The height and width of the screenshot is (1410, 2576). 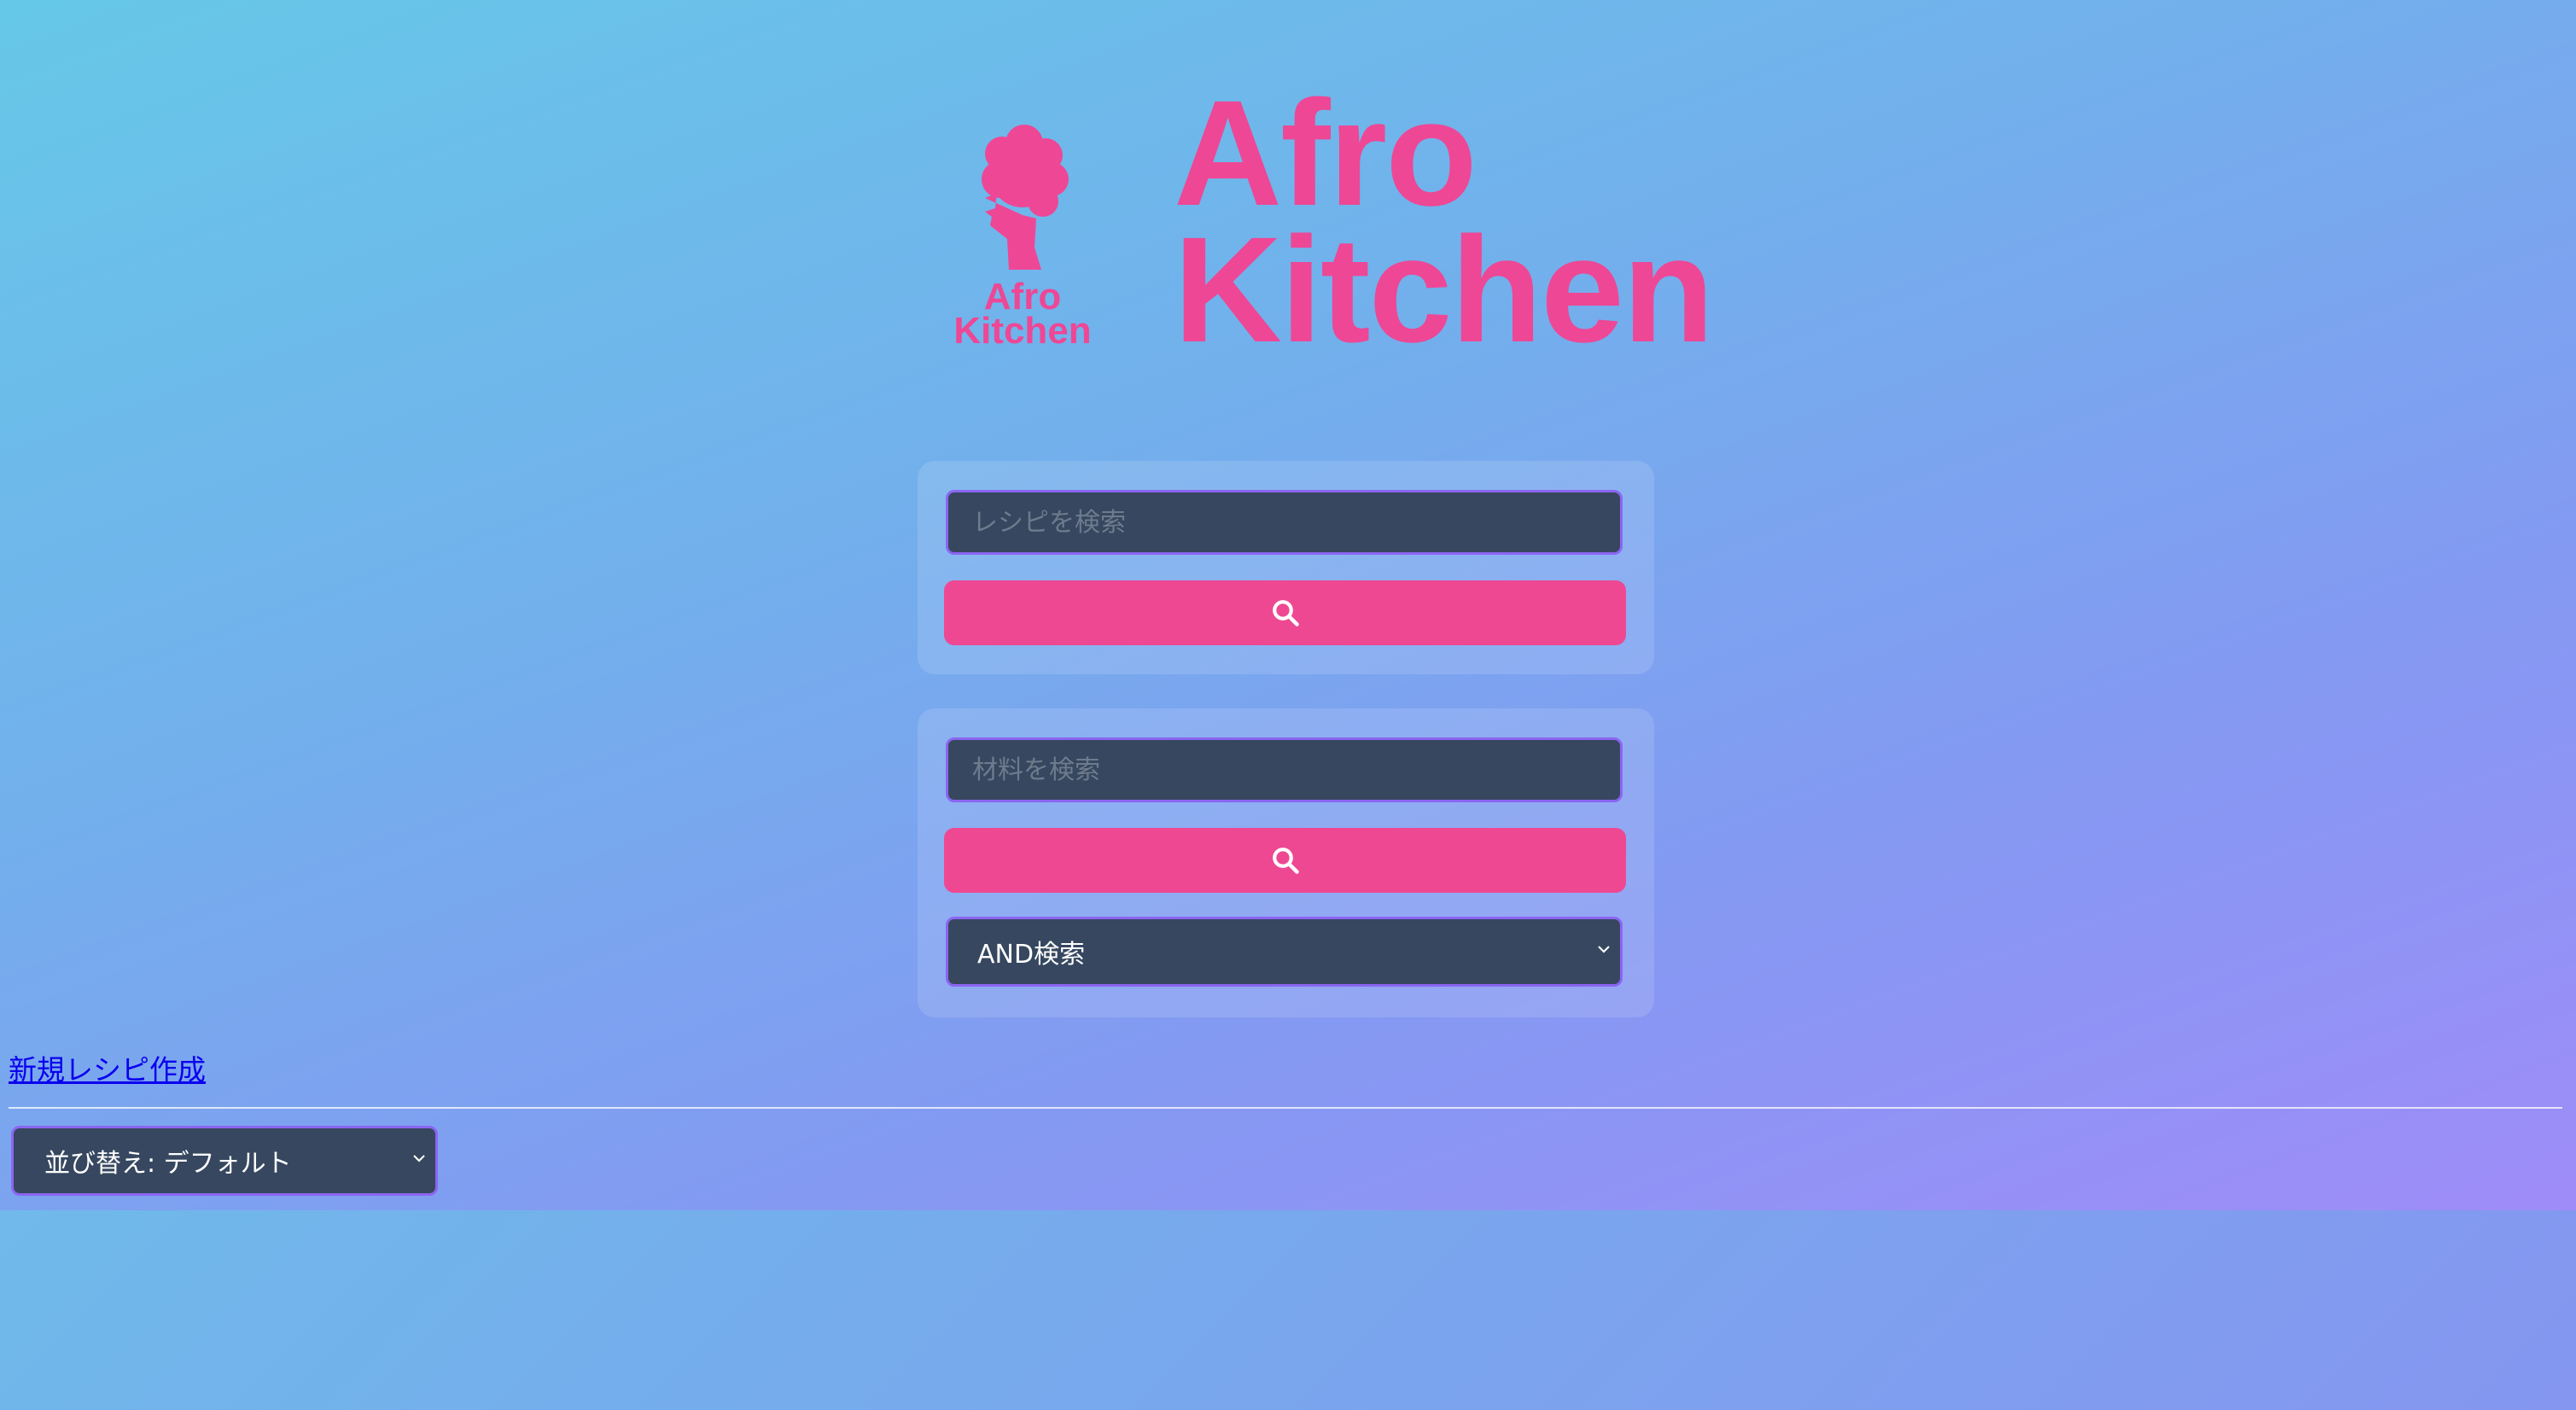 I want to click on ingredient-search-button, so click(x=1285, y=860).